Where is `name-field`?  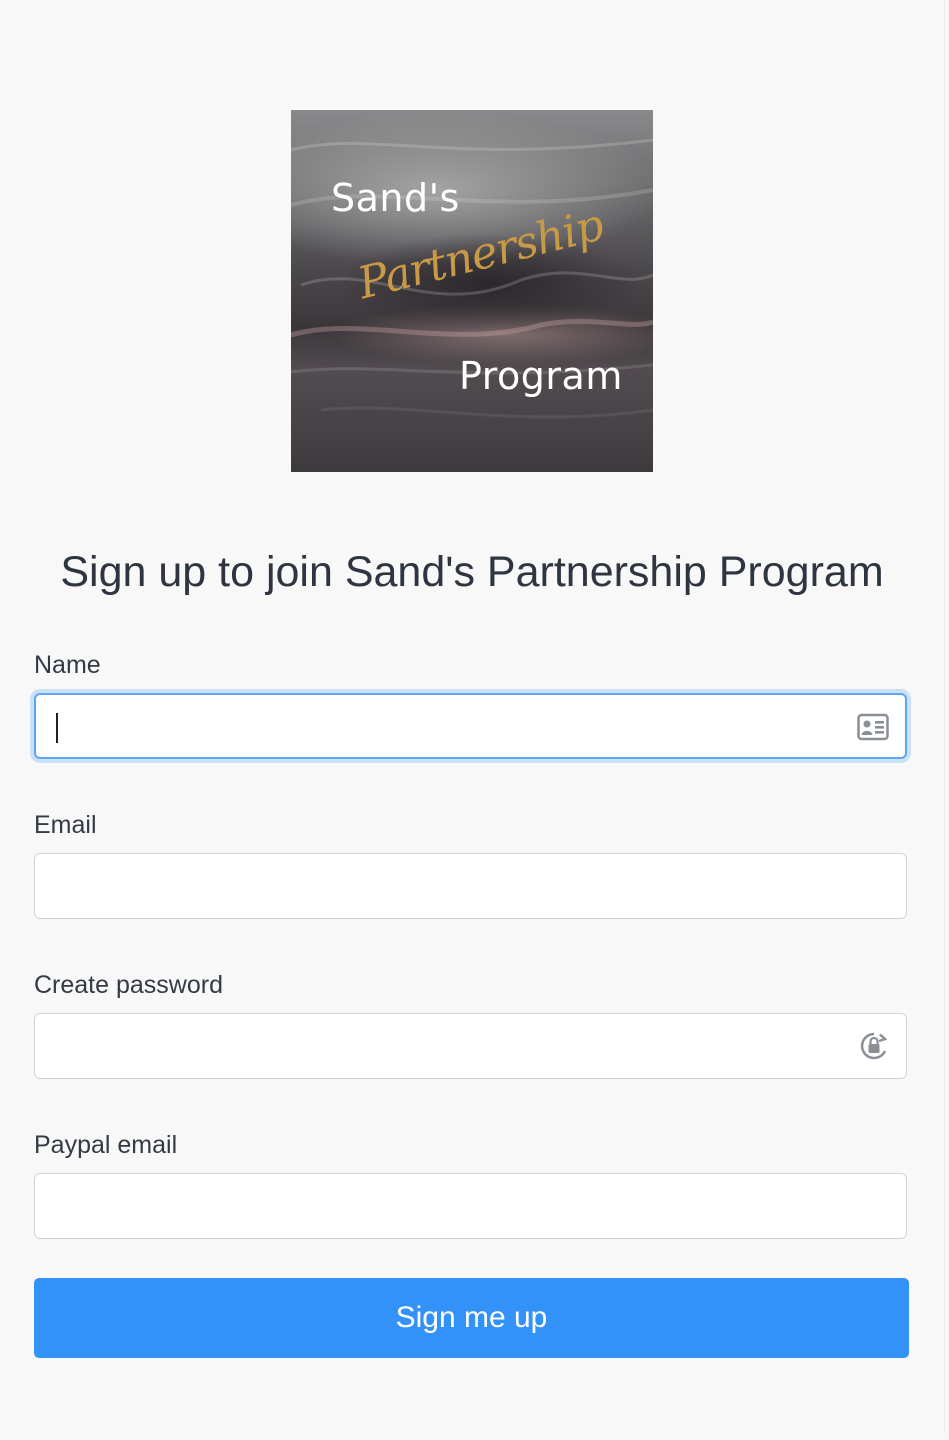
name-field is located at coordinates (470, 726).